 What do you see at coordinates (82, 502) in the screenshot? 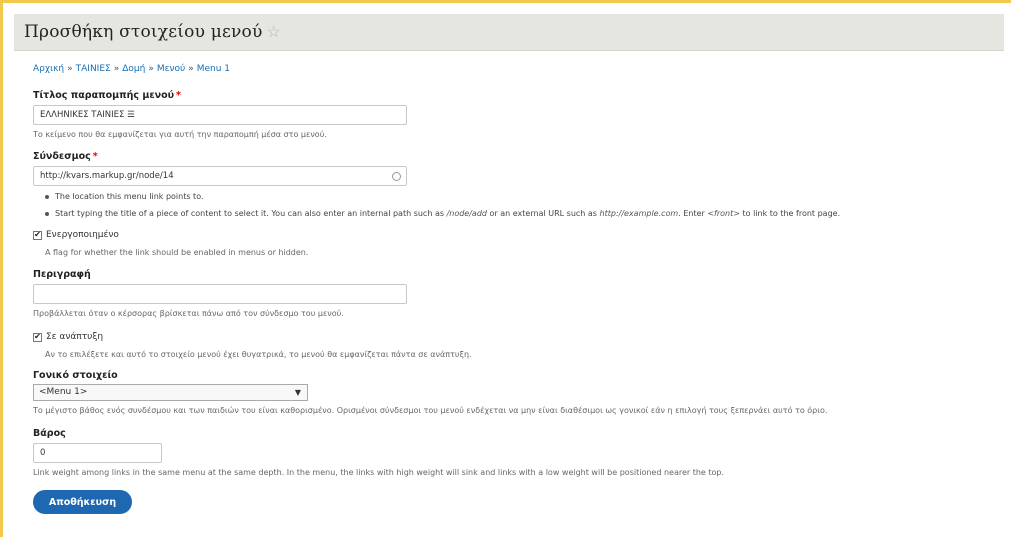
I see `save-button: Αποθήκευση` at bounding box center [82, 502].